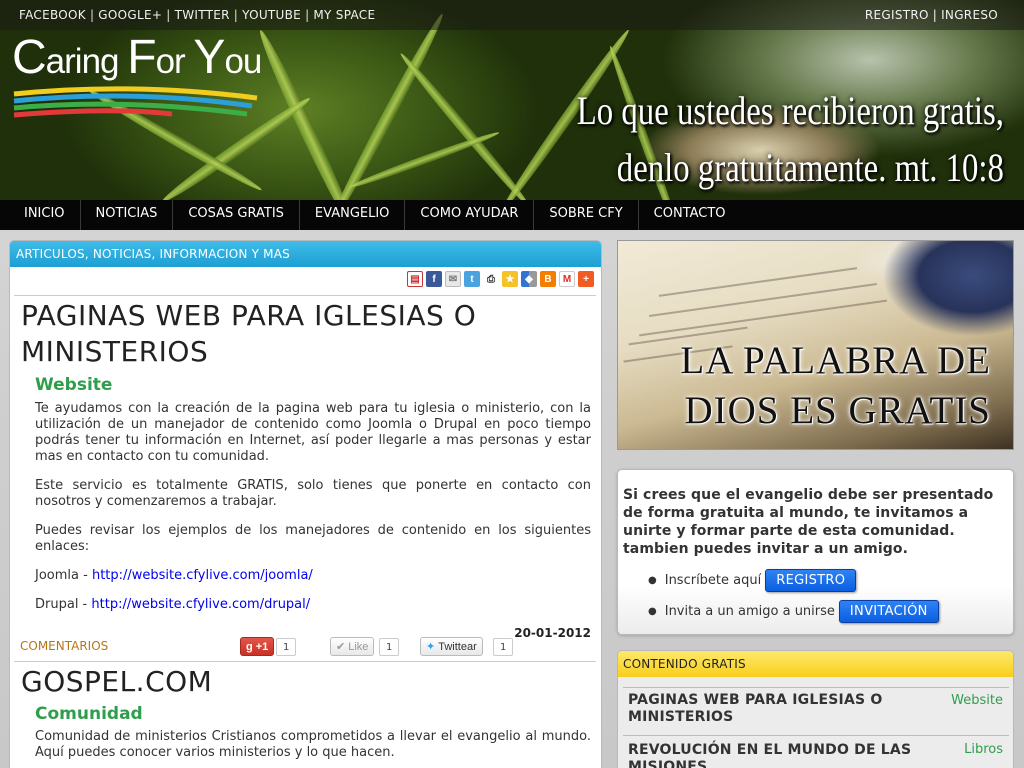 This screenshot has width=1024, height=768. Describe the element at coordinates (389, 647) in the screenshot. I see `like-count: 1` at that location.